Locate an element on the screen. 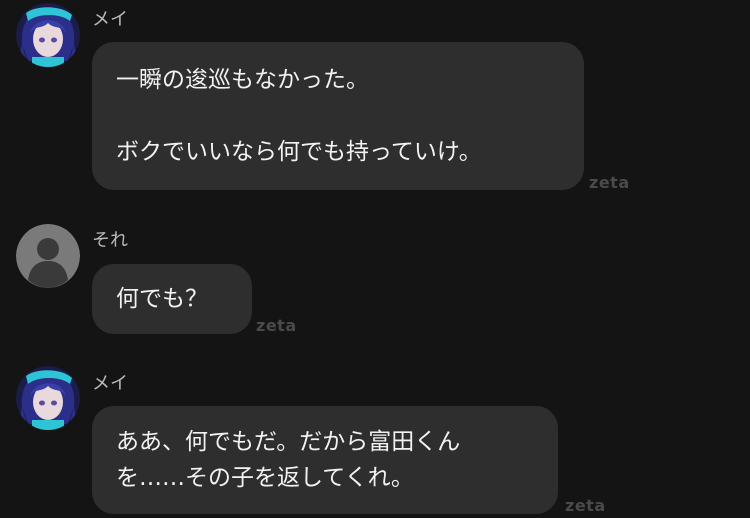 Image resolution: width=750 pixels, height=518 pixels. message-bubble: ああ、何でもだ。だから富田くん を……その子を返してくれ。 is located at coordinates (325, 460).